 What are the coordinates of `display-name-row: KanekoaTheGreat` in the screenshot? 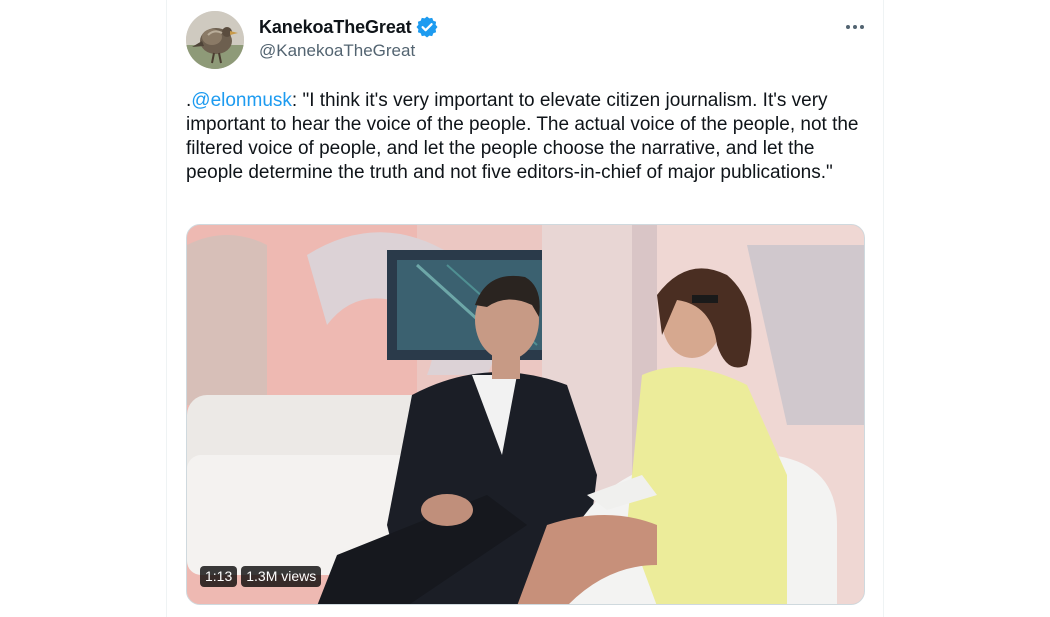 It's located at (348, 27).